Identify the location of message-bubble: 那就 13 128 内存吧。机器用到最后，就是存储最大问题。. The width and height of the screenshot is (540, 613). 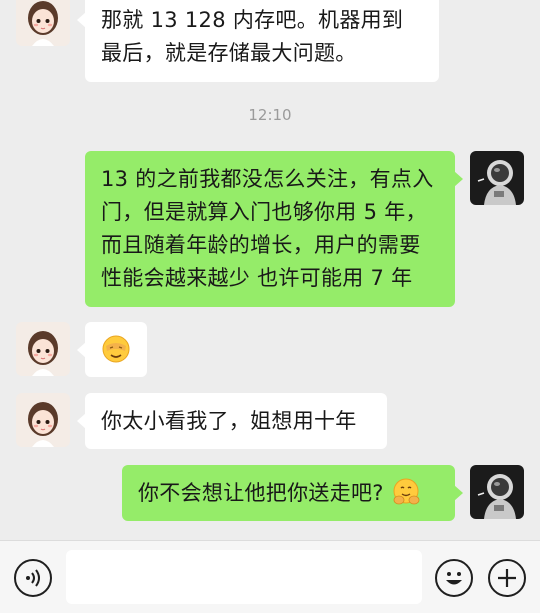
(258, 41).